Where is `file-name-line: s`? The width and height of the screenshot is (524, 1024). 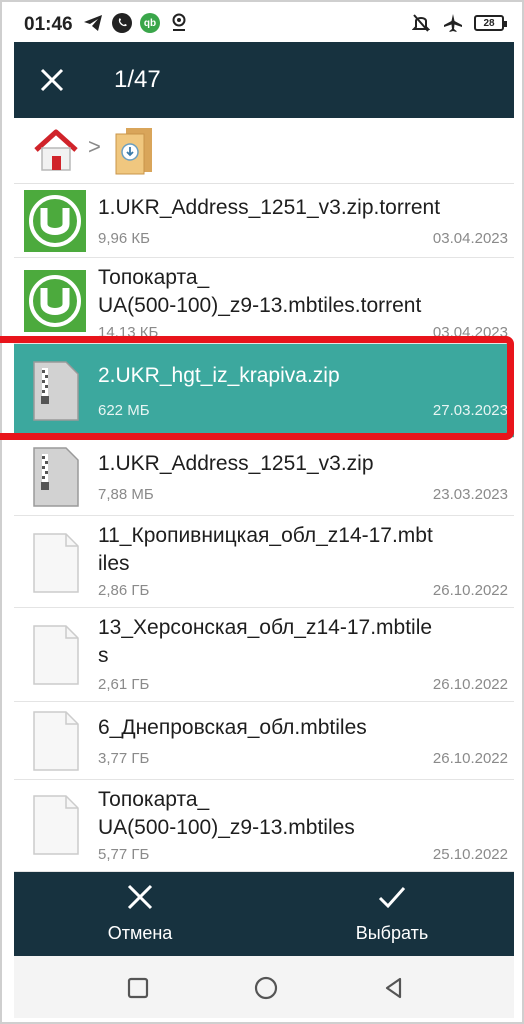 file-name-line: s is located at coordinates (103, 655).